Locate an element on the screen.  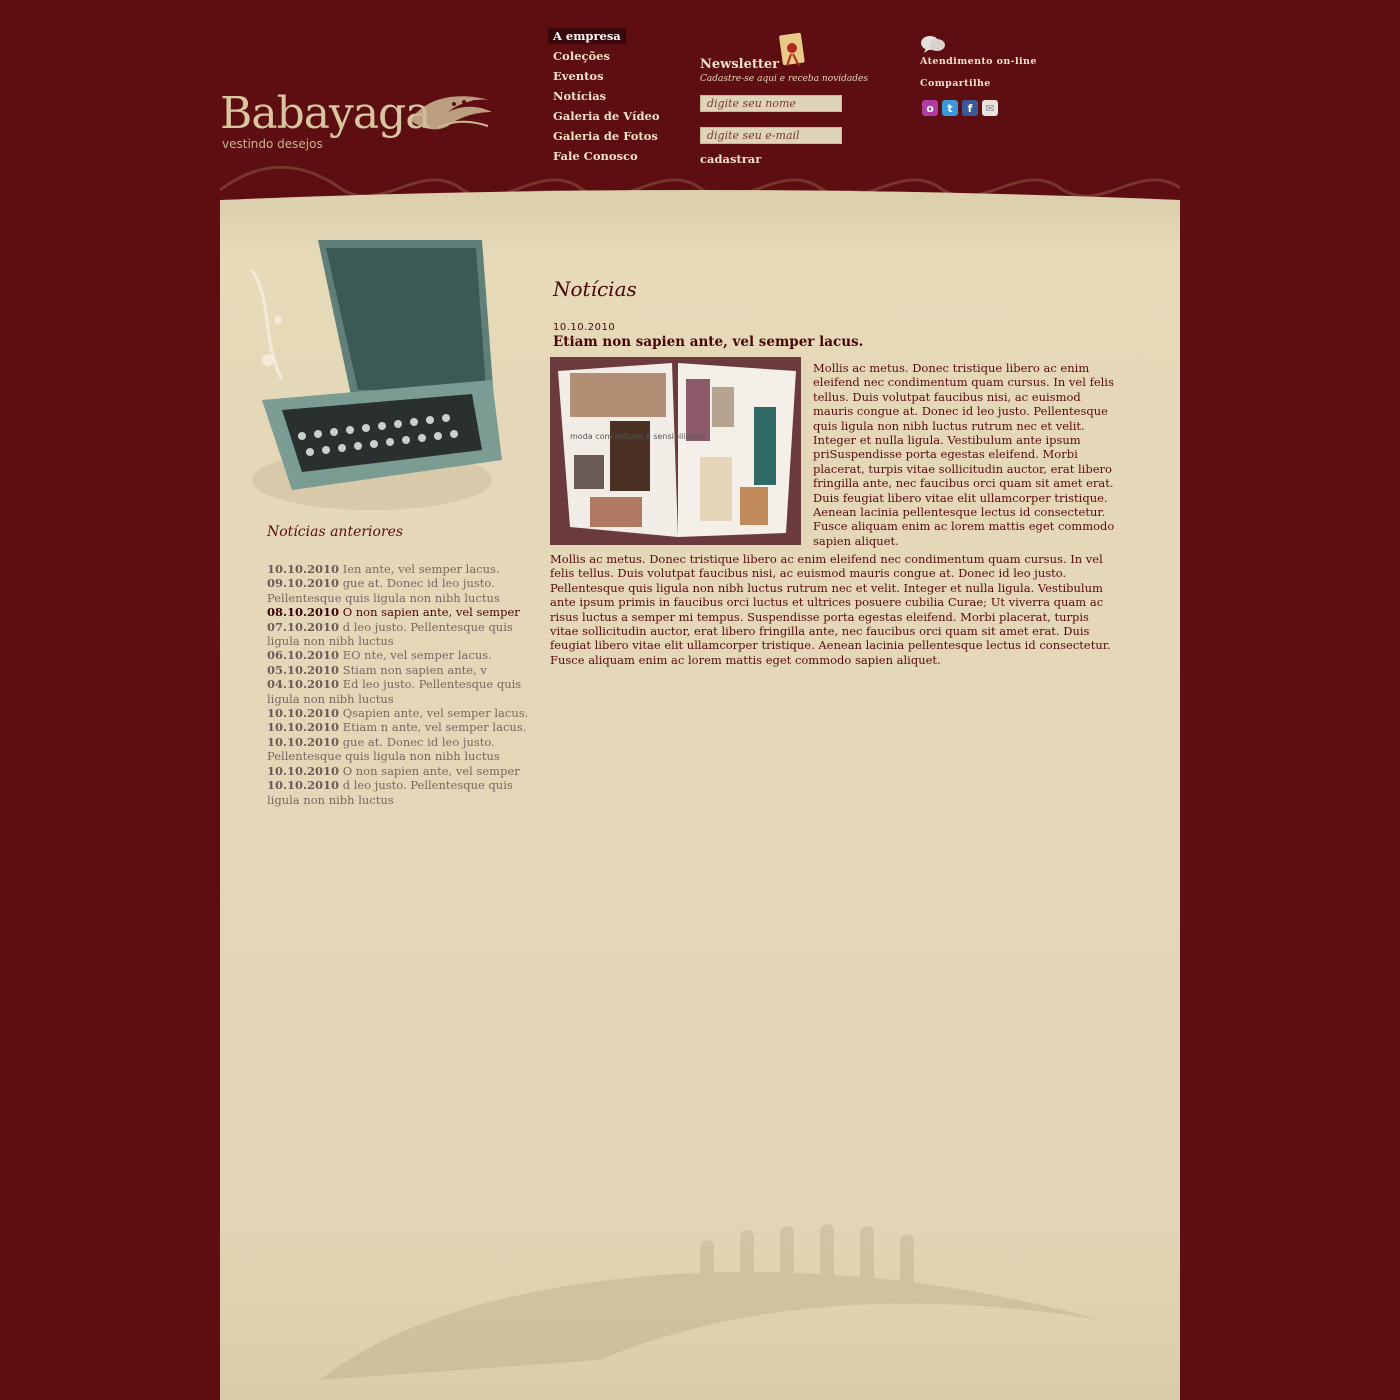
facebook-icon: f is located at coordinates (970, 108).